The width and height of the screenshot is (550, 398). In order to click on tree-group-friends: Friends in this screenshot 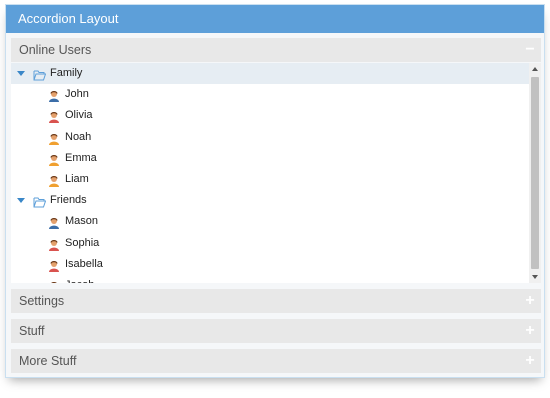, I will do `click(270, 200)`.